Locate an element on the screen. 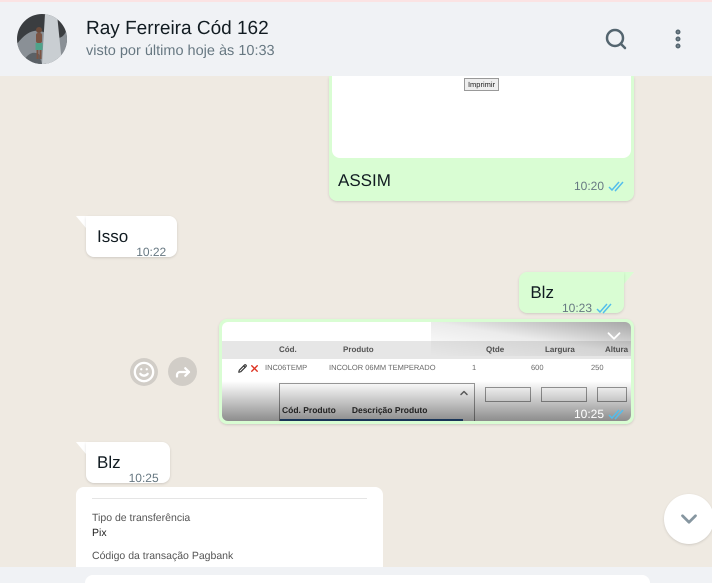 The image size is (712, 583). smile-icon is located at coordinates (144, 371).